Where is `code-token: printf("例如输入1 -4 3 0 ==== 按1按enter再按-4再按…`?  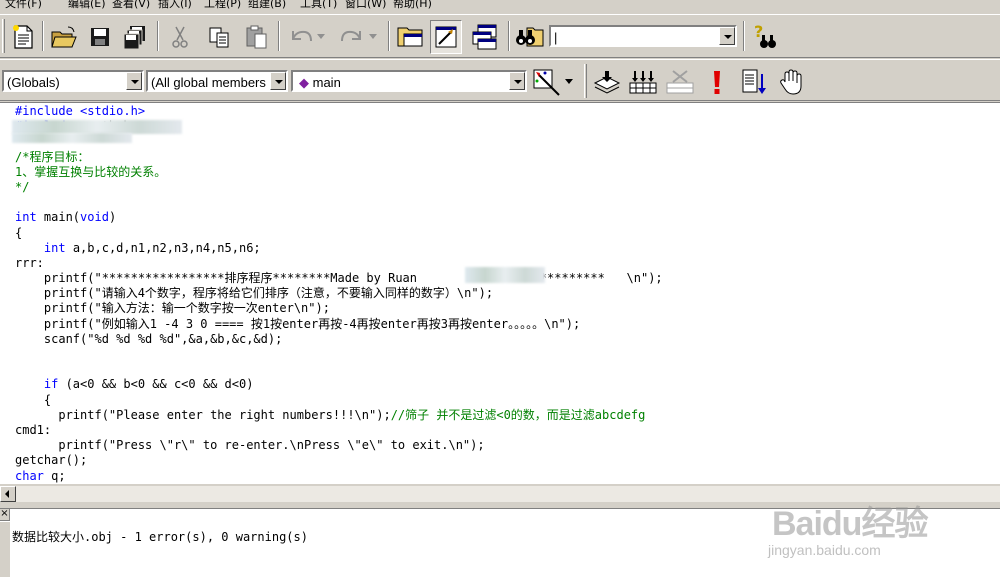 code-token: printf("例如输入1 -4 3 0 ==== 按1按enter再按-4再按… is located at coordinates (298, 323).